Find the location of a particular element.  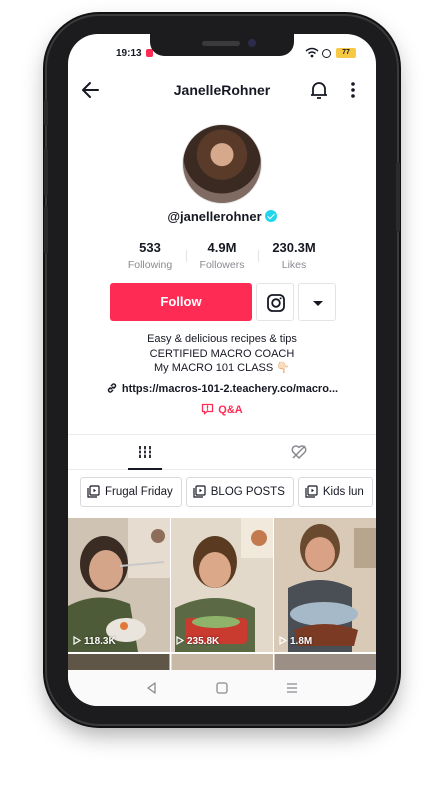

playlist-label: BLOG POSTS is located at coordinates (247, 492).